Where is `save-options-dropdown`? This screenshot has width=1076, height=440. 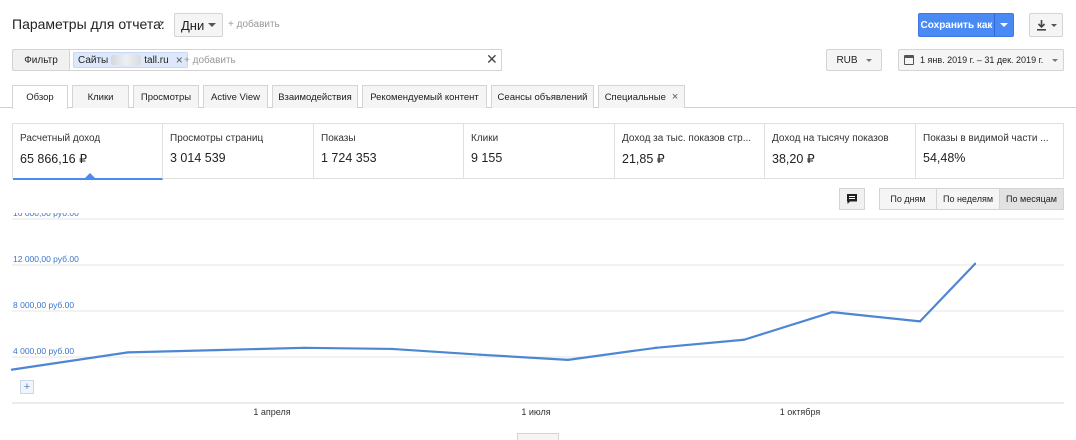
save-options-dropdown is located at coordinates (1004, 25).